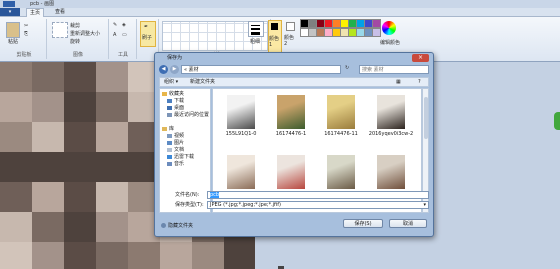 The image size is (560, 269). I want to click on nav-item-label: 视频, so click(179, 136).